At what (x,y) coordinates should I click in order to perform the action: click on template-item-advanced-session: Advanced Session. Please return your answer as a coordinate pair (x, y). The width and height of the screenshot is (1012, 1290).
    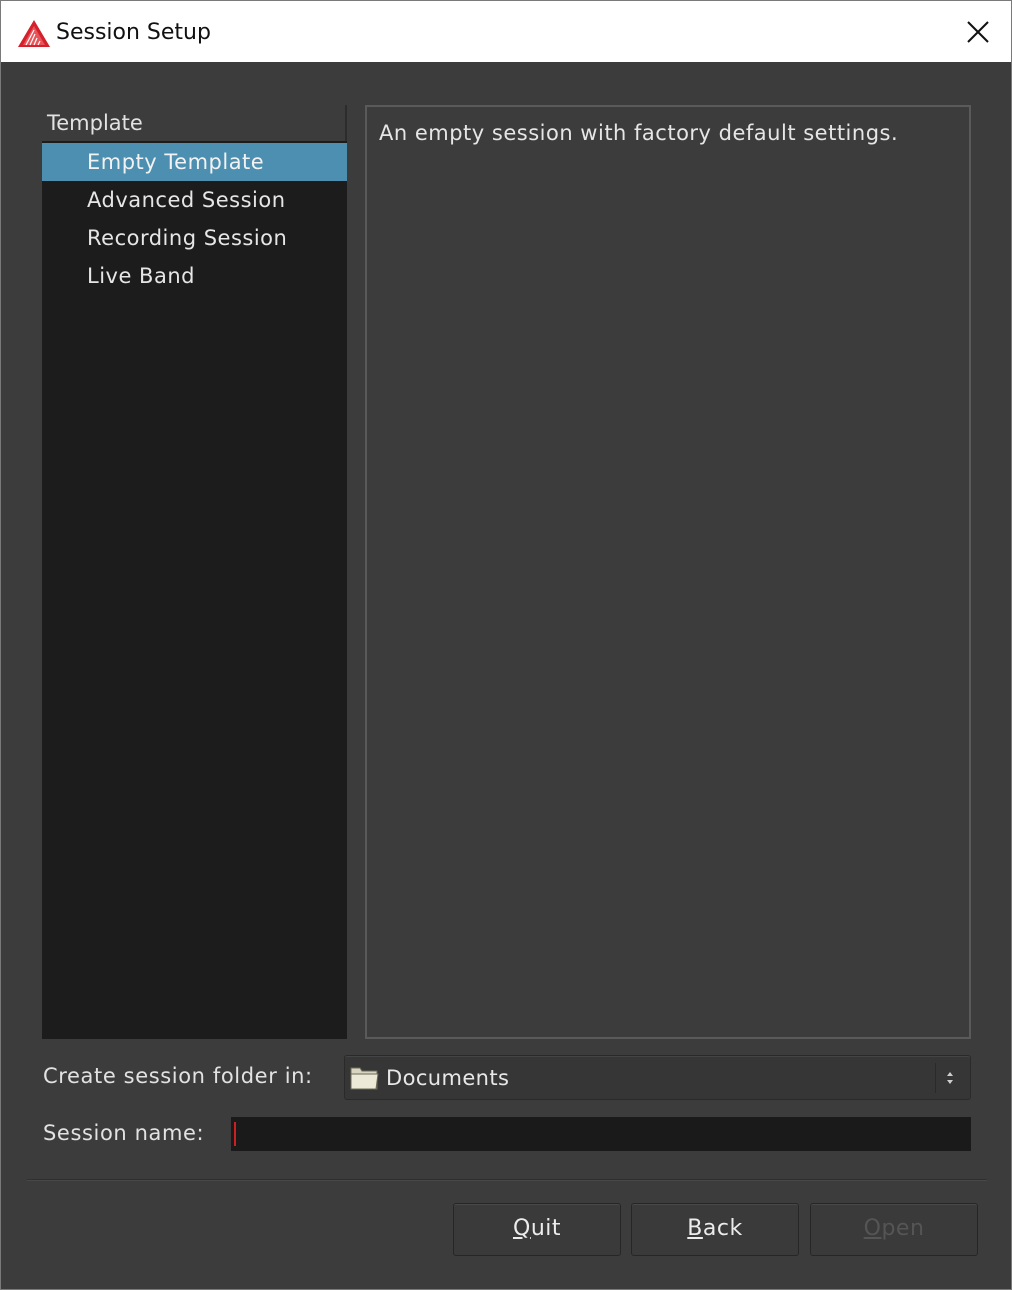
    Looking at the image, I should click on (194, 200).